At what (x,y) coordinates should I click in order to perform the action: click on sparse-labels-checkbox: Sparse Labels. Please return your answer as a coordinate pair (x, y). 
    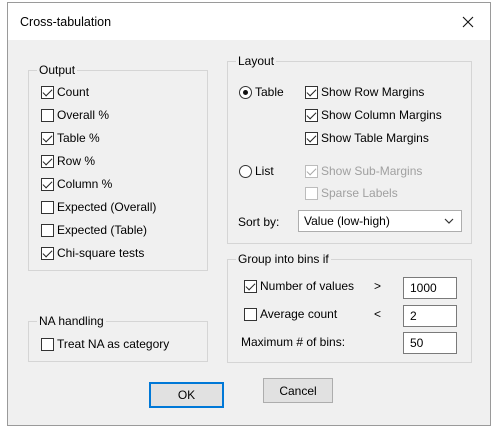
    Looking at the image, I should click on (351, 193).